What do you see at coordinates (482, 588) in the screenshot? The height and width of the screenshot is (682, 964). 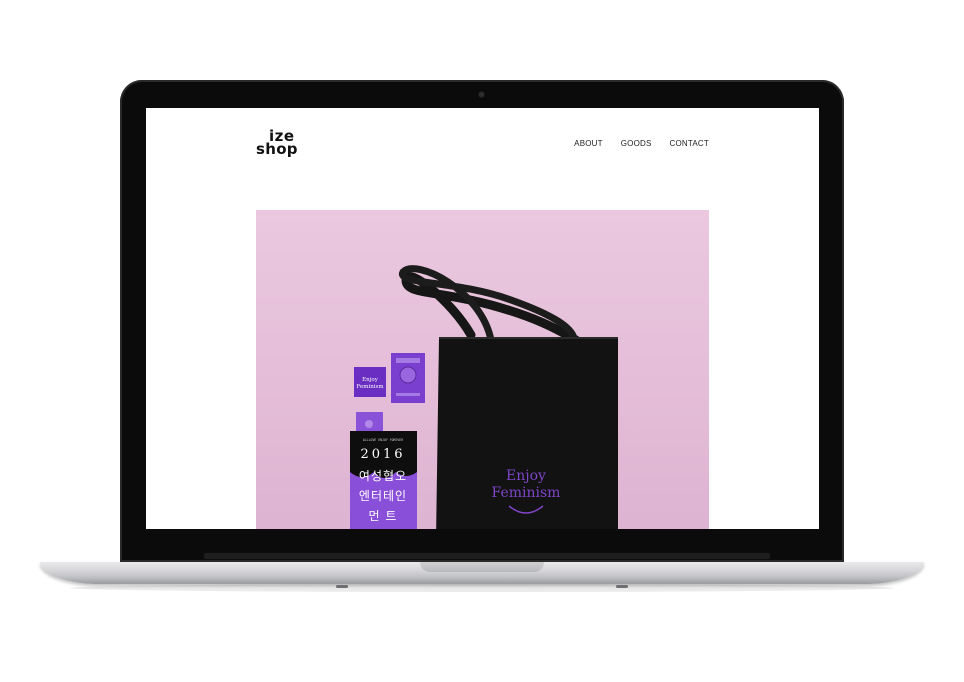 I see `base-shadow` at bounding box center [482, 588].